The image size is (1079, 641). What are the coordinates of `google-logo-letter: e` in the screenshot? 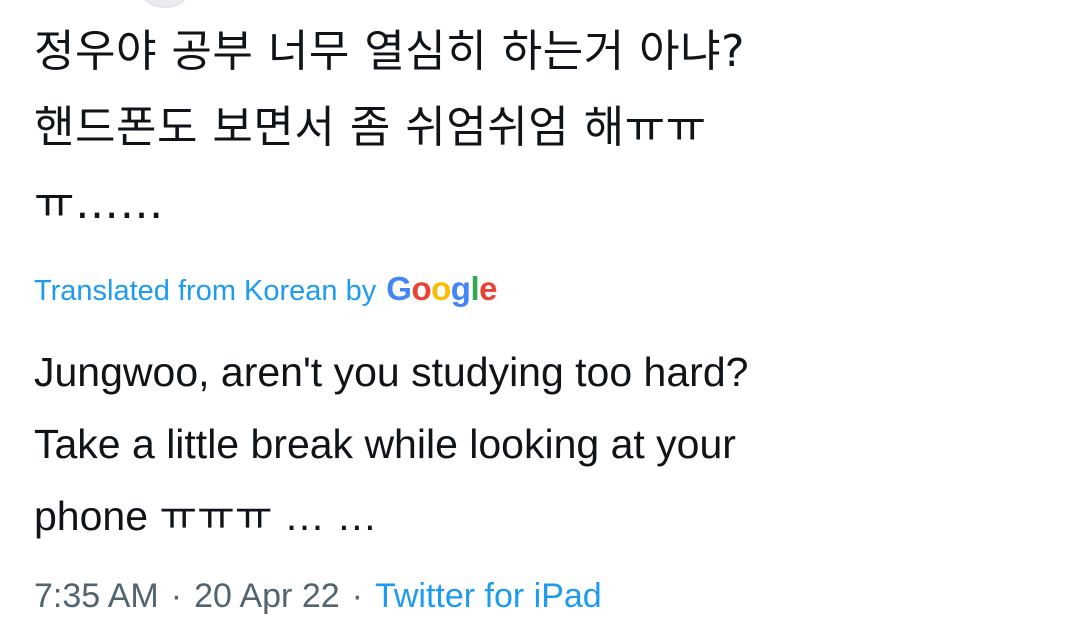 It's located at (488, 288).